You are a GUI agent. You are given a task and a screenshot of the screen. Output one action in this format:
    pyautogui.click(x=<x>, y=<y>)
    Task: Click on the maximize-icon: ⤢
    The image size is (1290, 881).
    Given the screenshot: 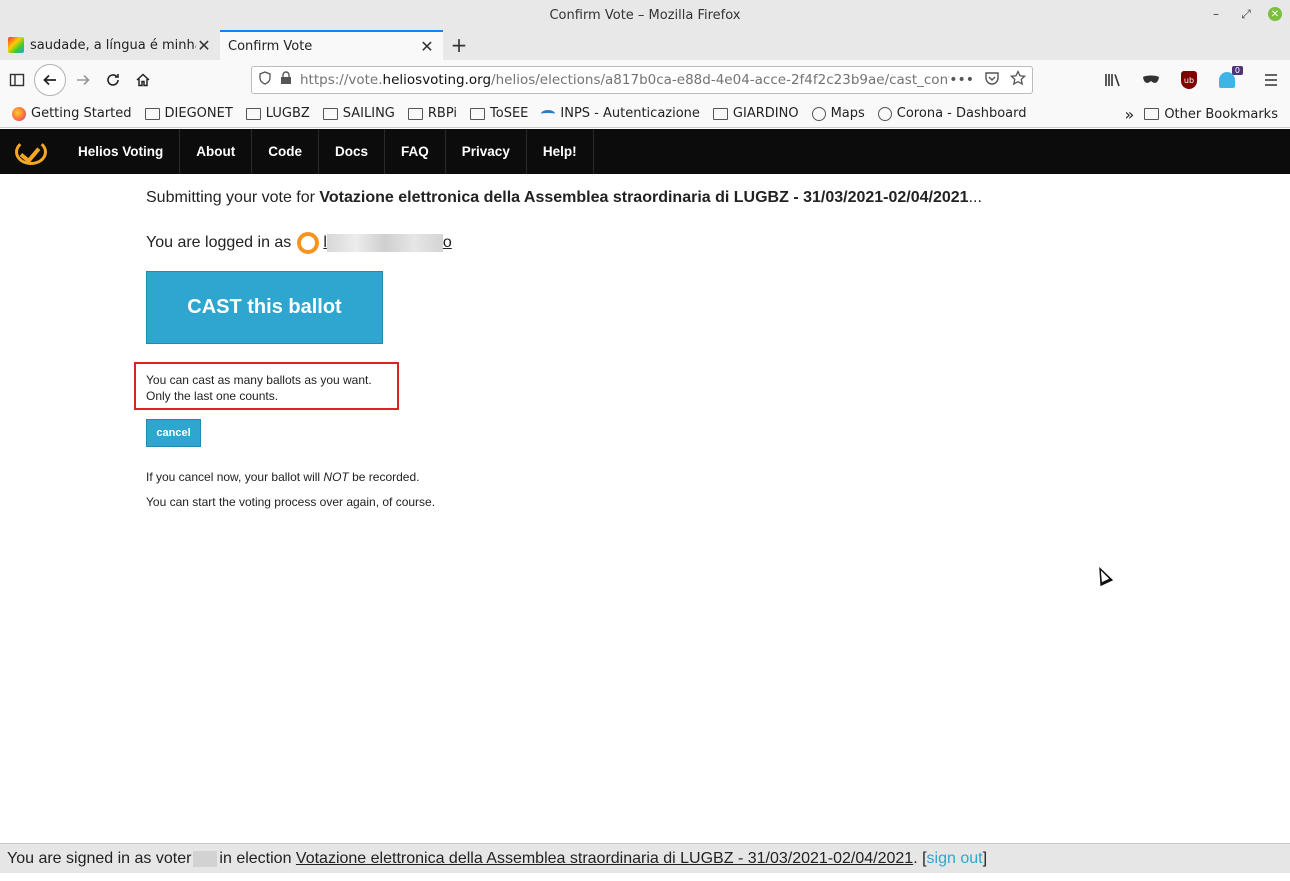 What is the action you would take?
    pyautogui.click(x=1246, y=14)
    